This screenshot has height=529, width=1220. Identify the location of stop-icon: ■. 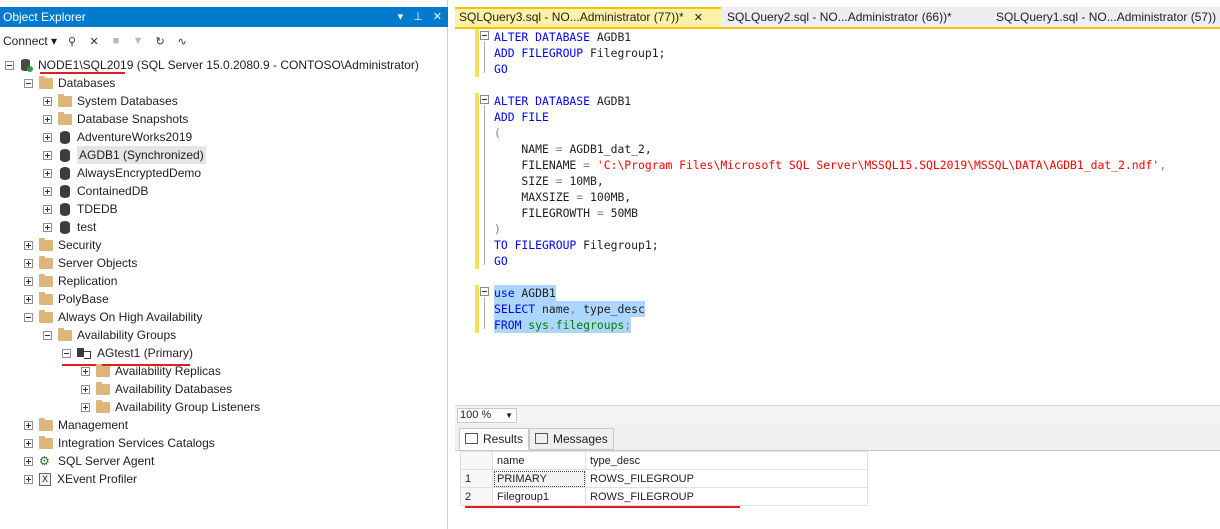
(116, 41).